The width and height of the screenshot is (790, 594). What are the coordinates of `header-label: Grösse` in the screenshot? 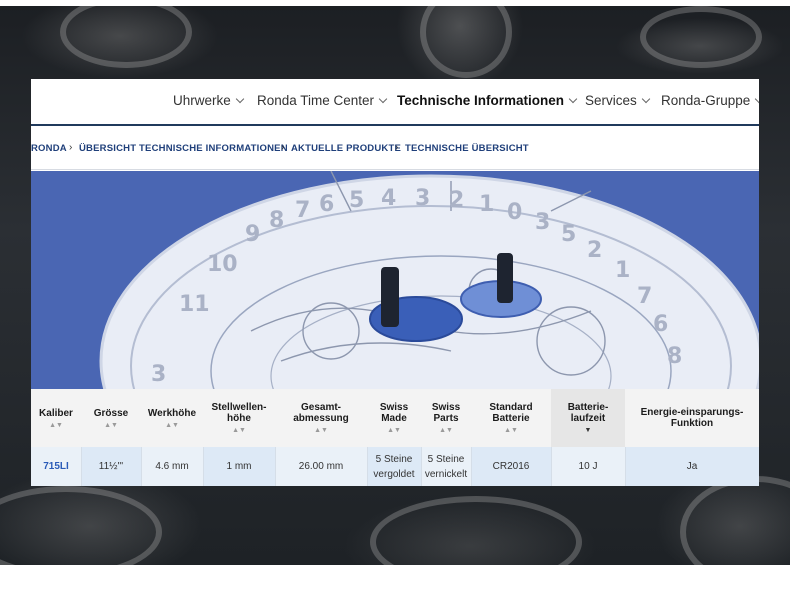 It's located at (111, 413).